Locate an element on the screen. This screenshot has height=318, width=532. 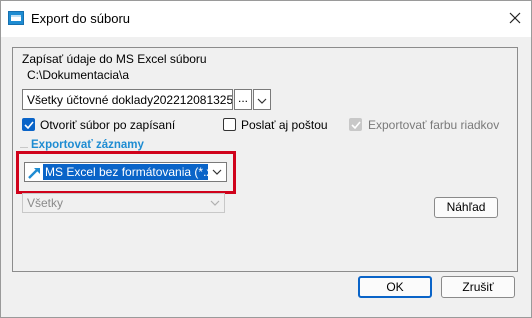
open-after-save-label: Otvoriť súbor po zapísaní is located at coordinates (107, 125).